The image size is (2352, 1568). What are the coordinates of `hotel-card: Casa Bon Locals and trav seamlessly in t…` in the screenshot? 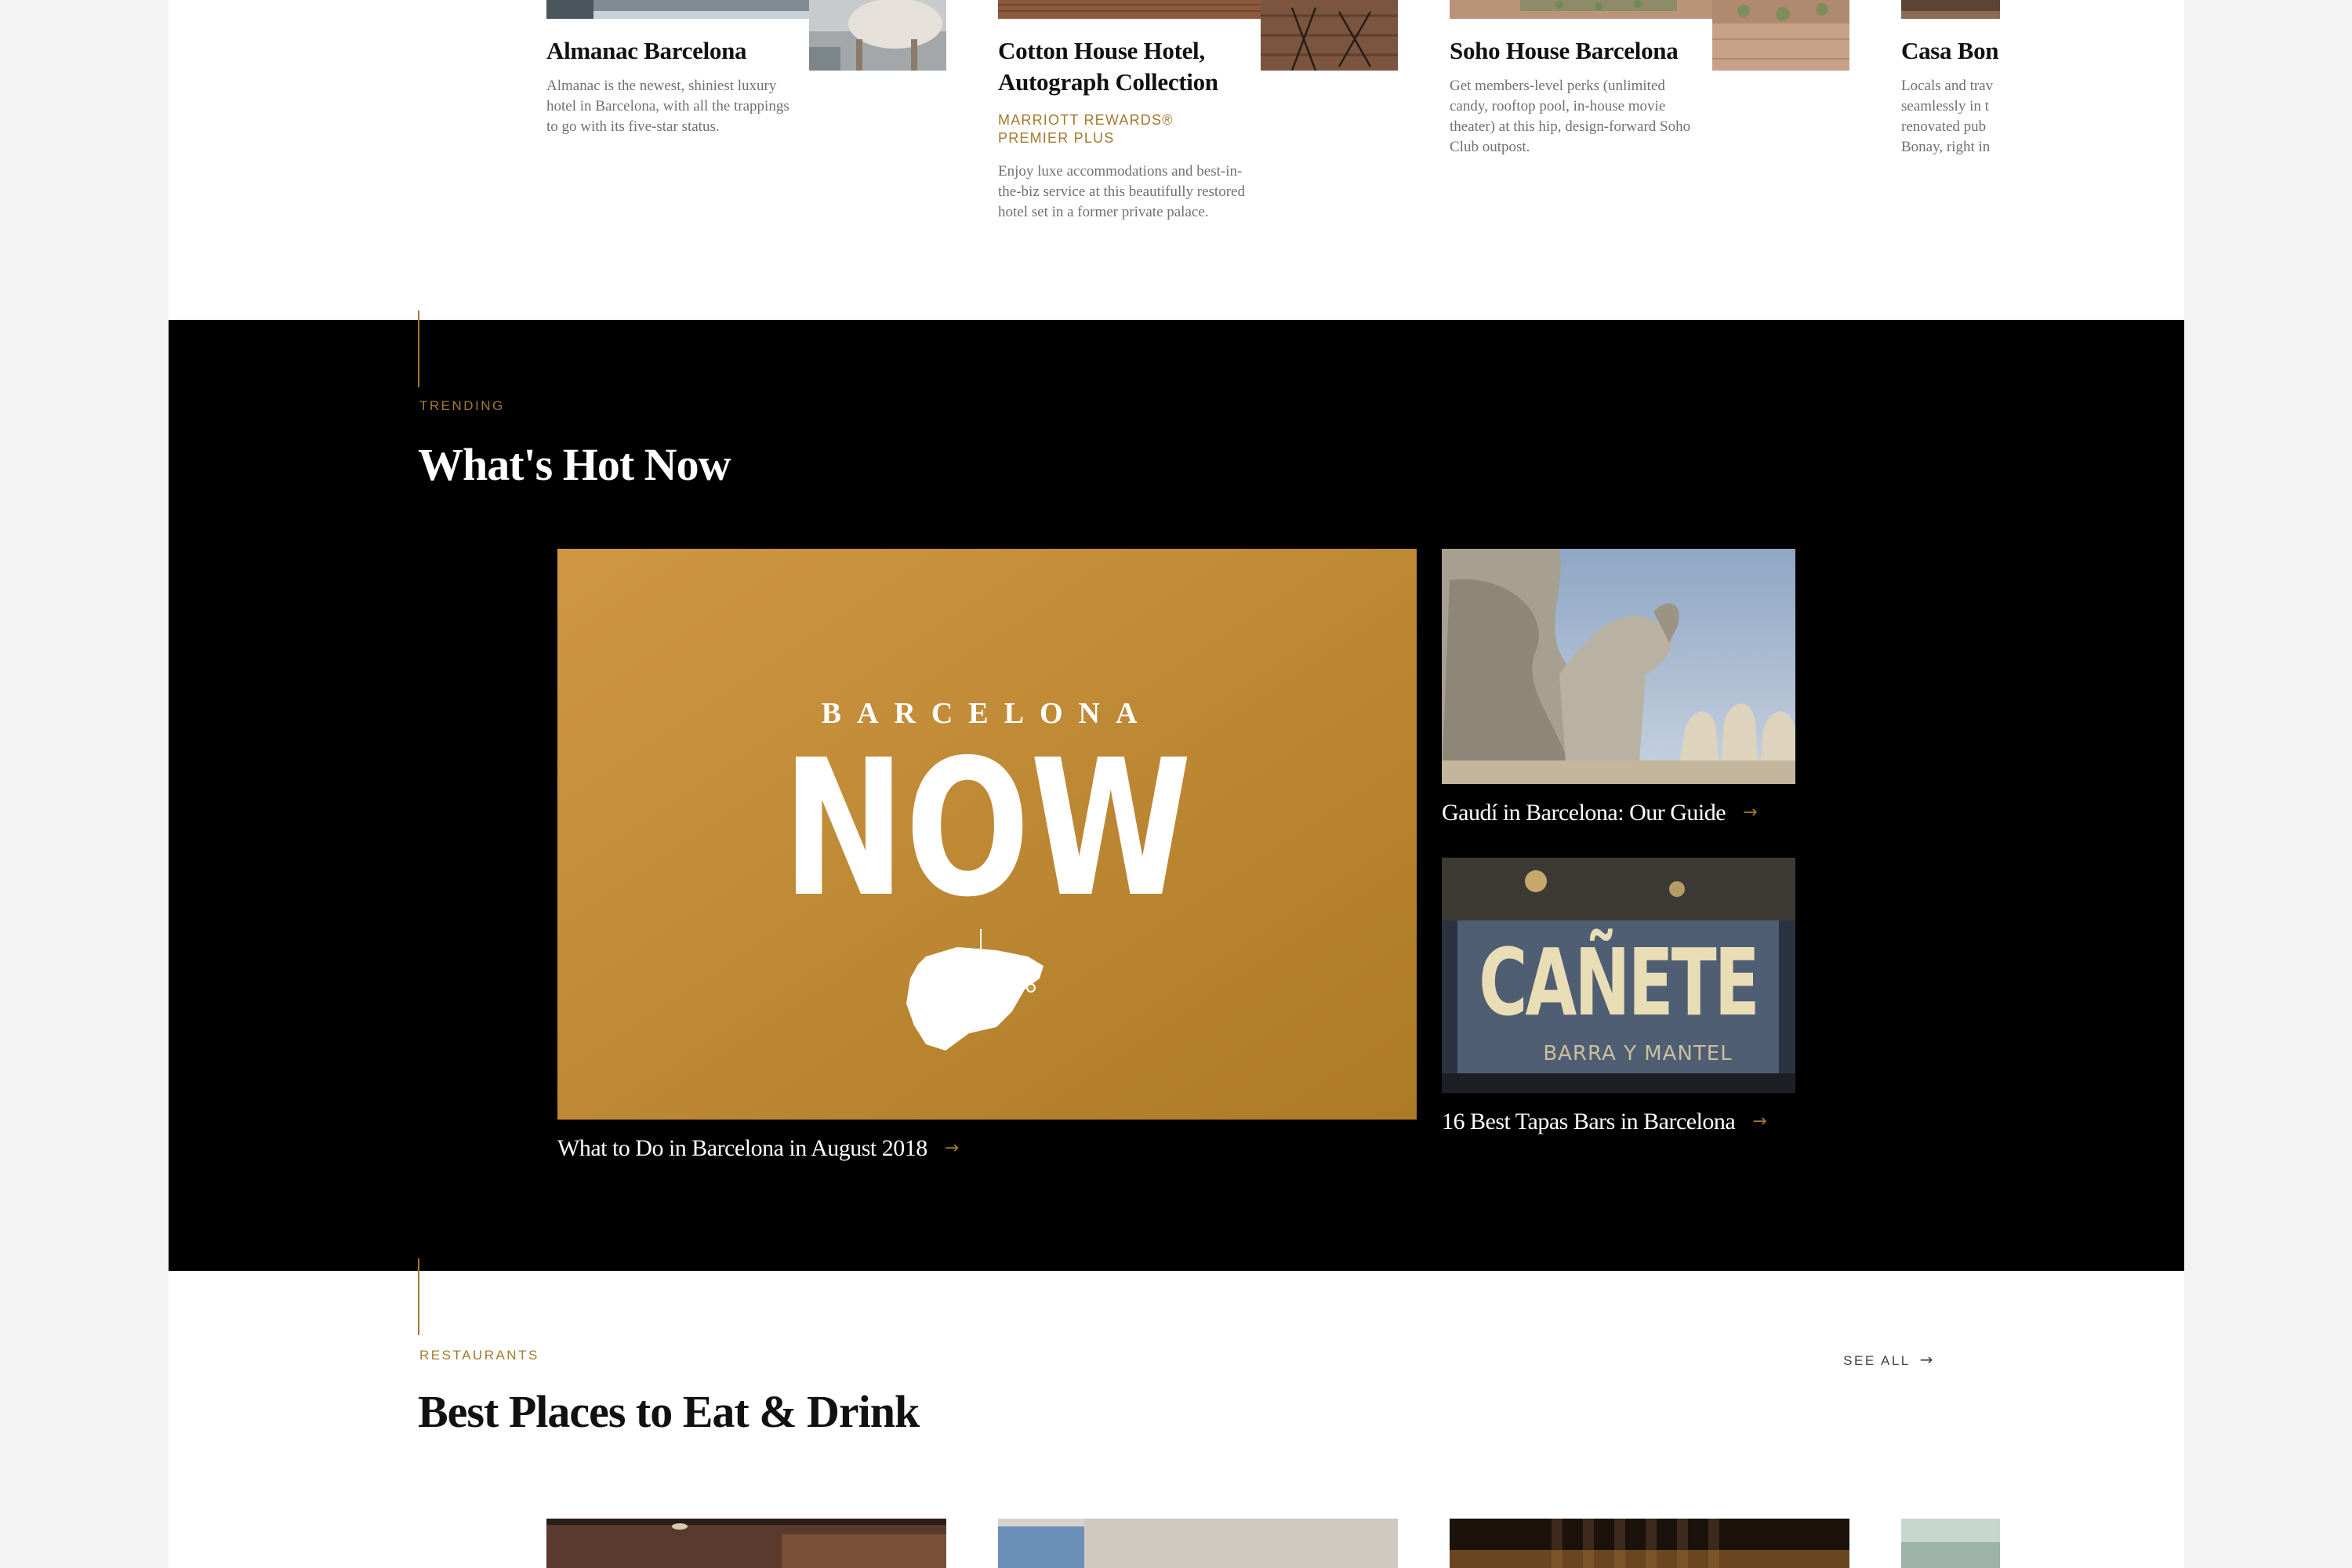 It's located at (1951, 86).